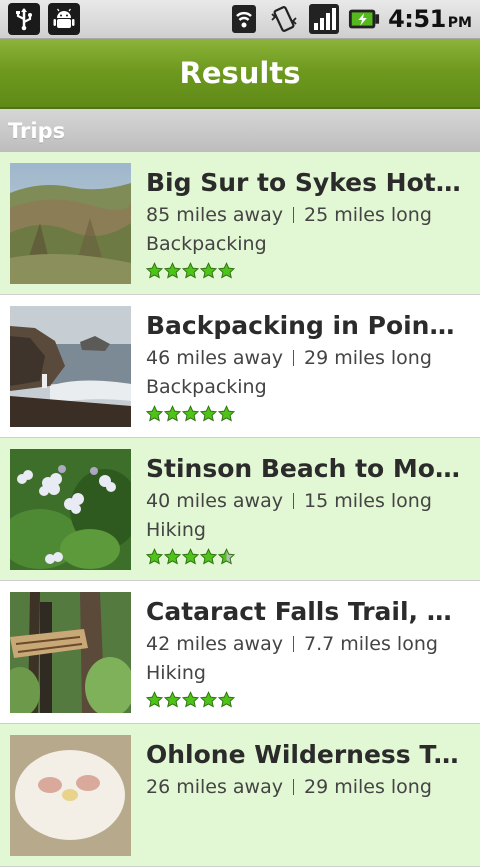 The height and width of the screenshot is (867, 480). What do you see at coordinates (284, 19) in the screenshot?
I see `vibrate-icon` at bounding box center [284, 19].